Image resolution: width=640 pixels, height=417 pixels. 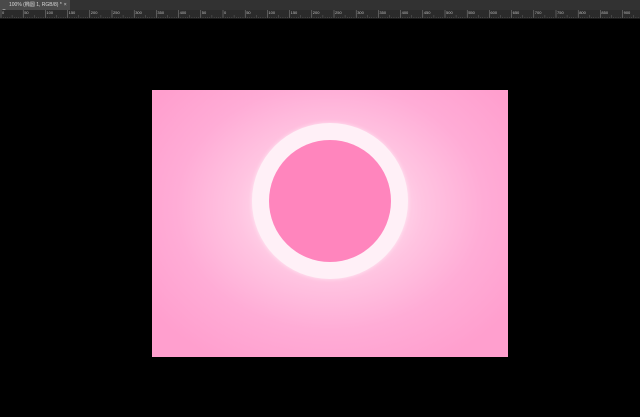 I want to click on document-tab: 100% (椭圆 1, RGB/8) * ×, so click(x=35, y=7).